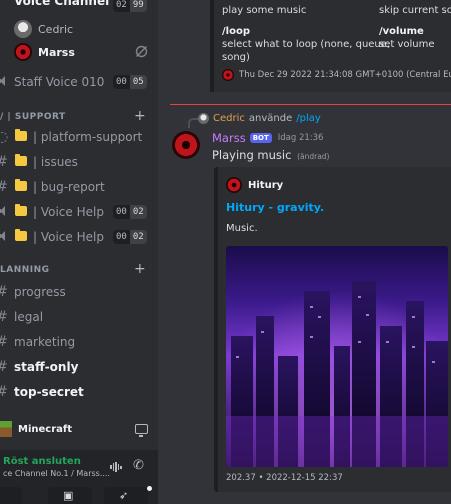  Describe the element at coordinates (79, 392) in the screenshot. I see `channel-top-secret: # top-secret` at that location.